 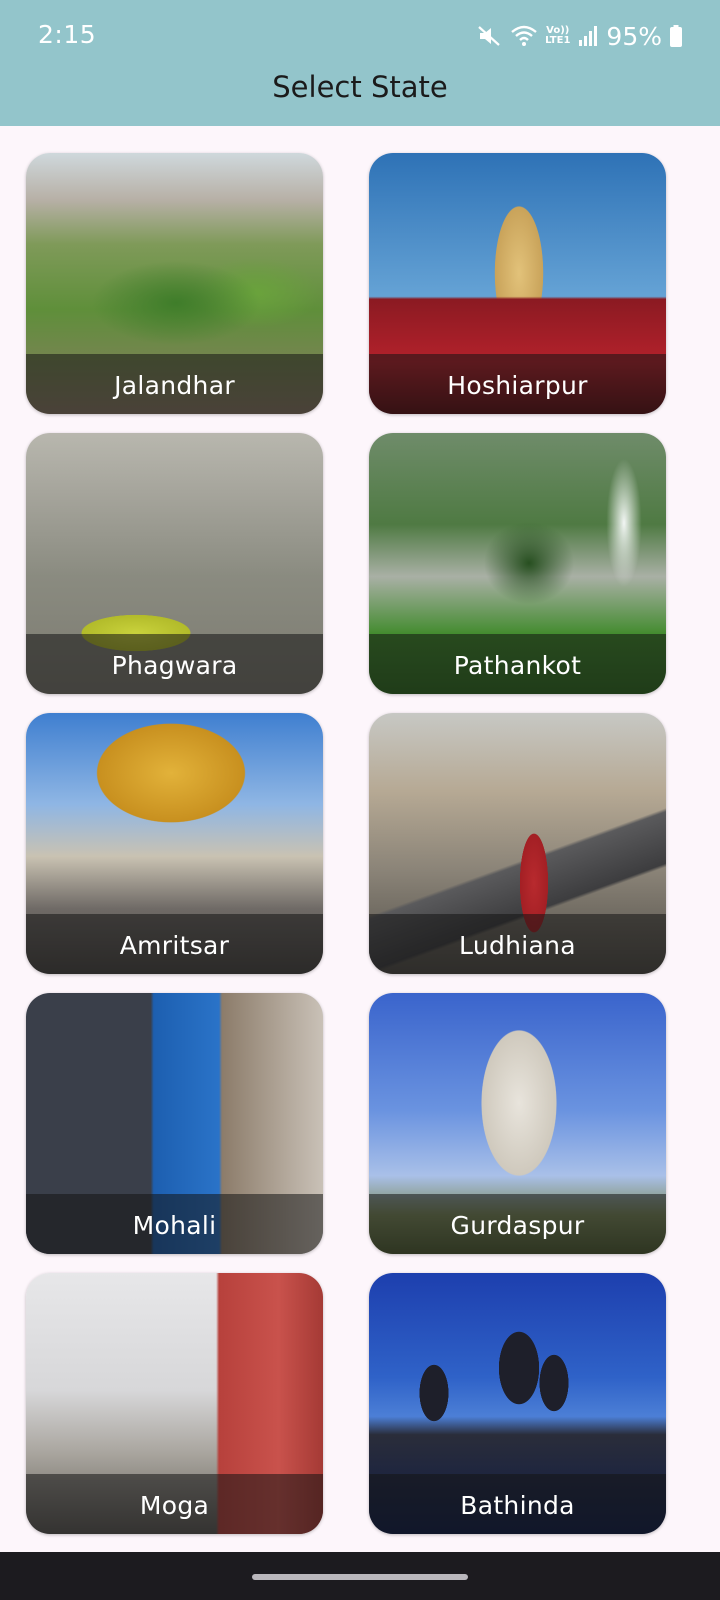 What do you see at coordinates (524, 36) in the screenshot?
I see `wifi-icon` at bounding box center [524, 36].